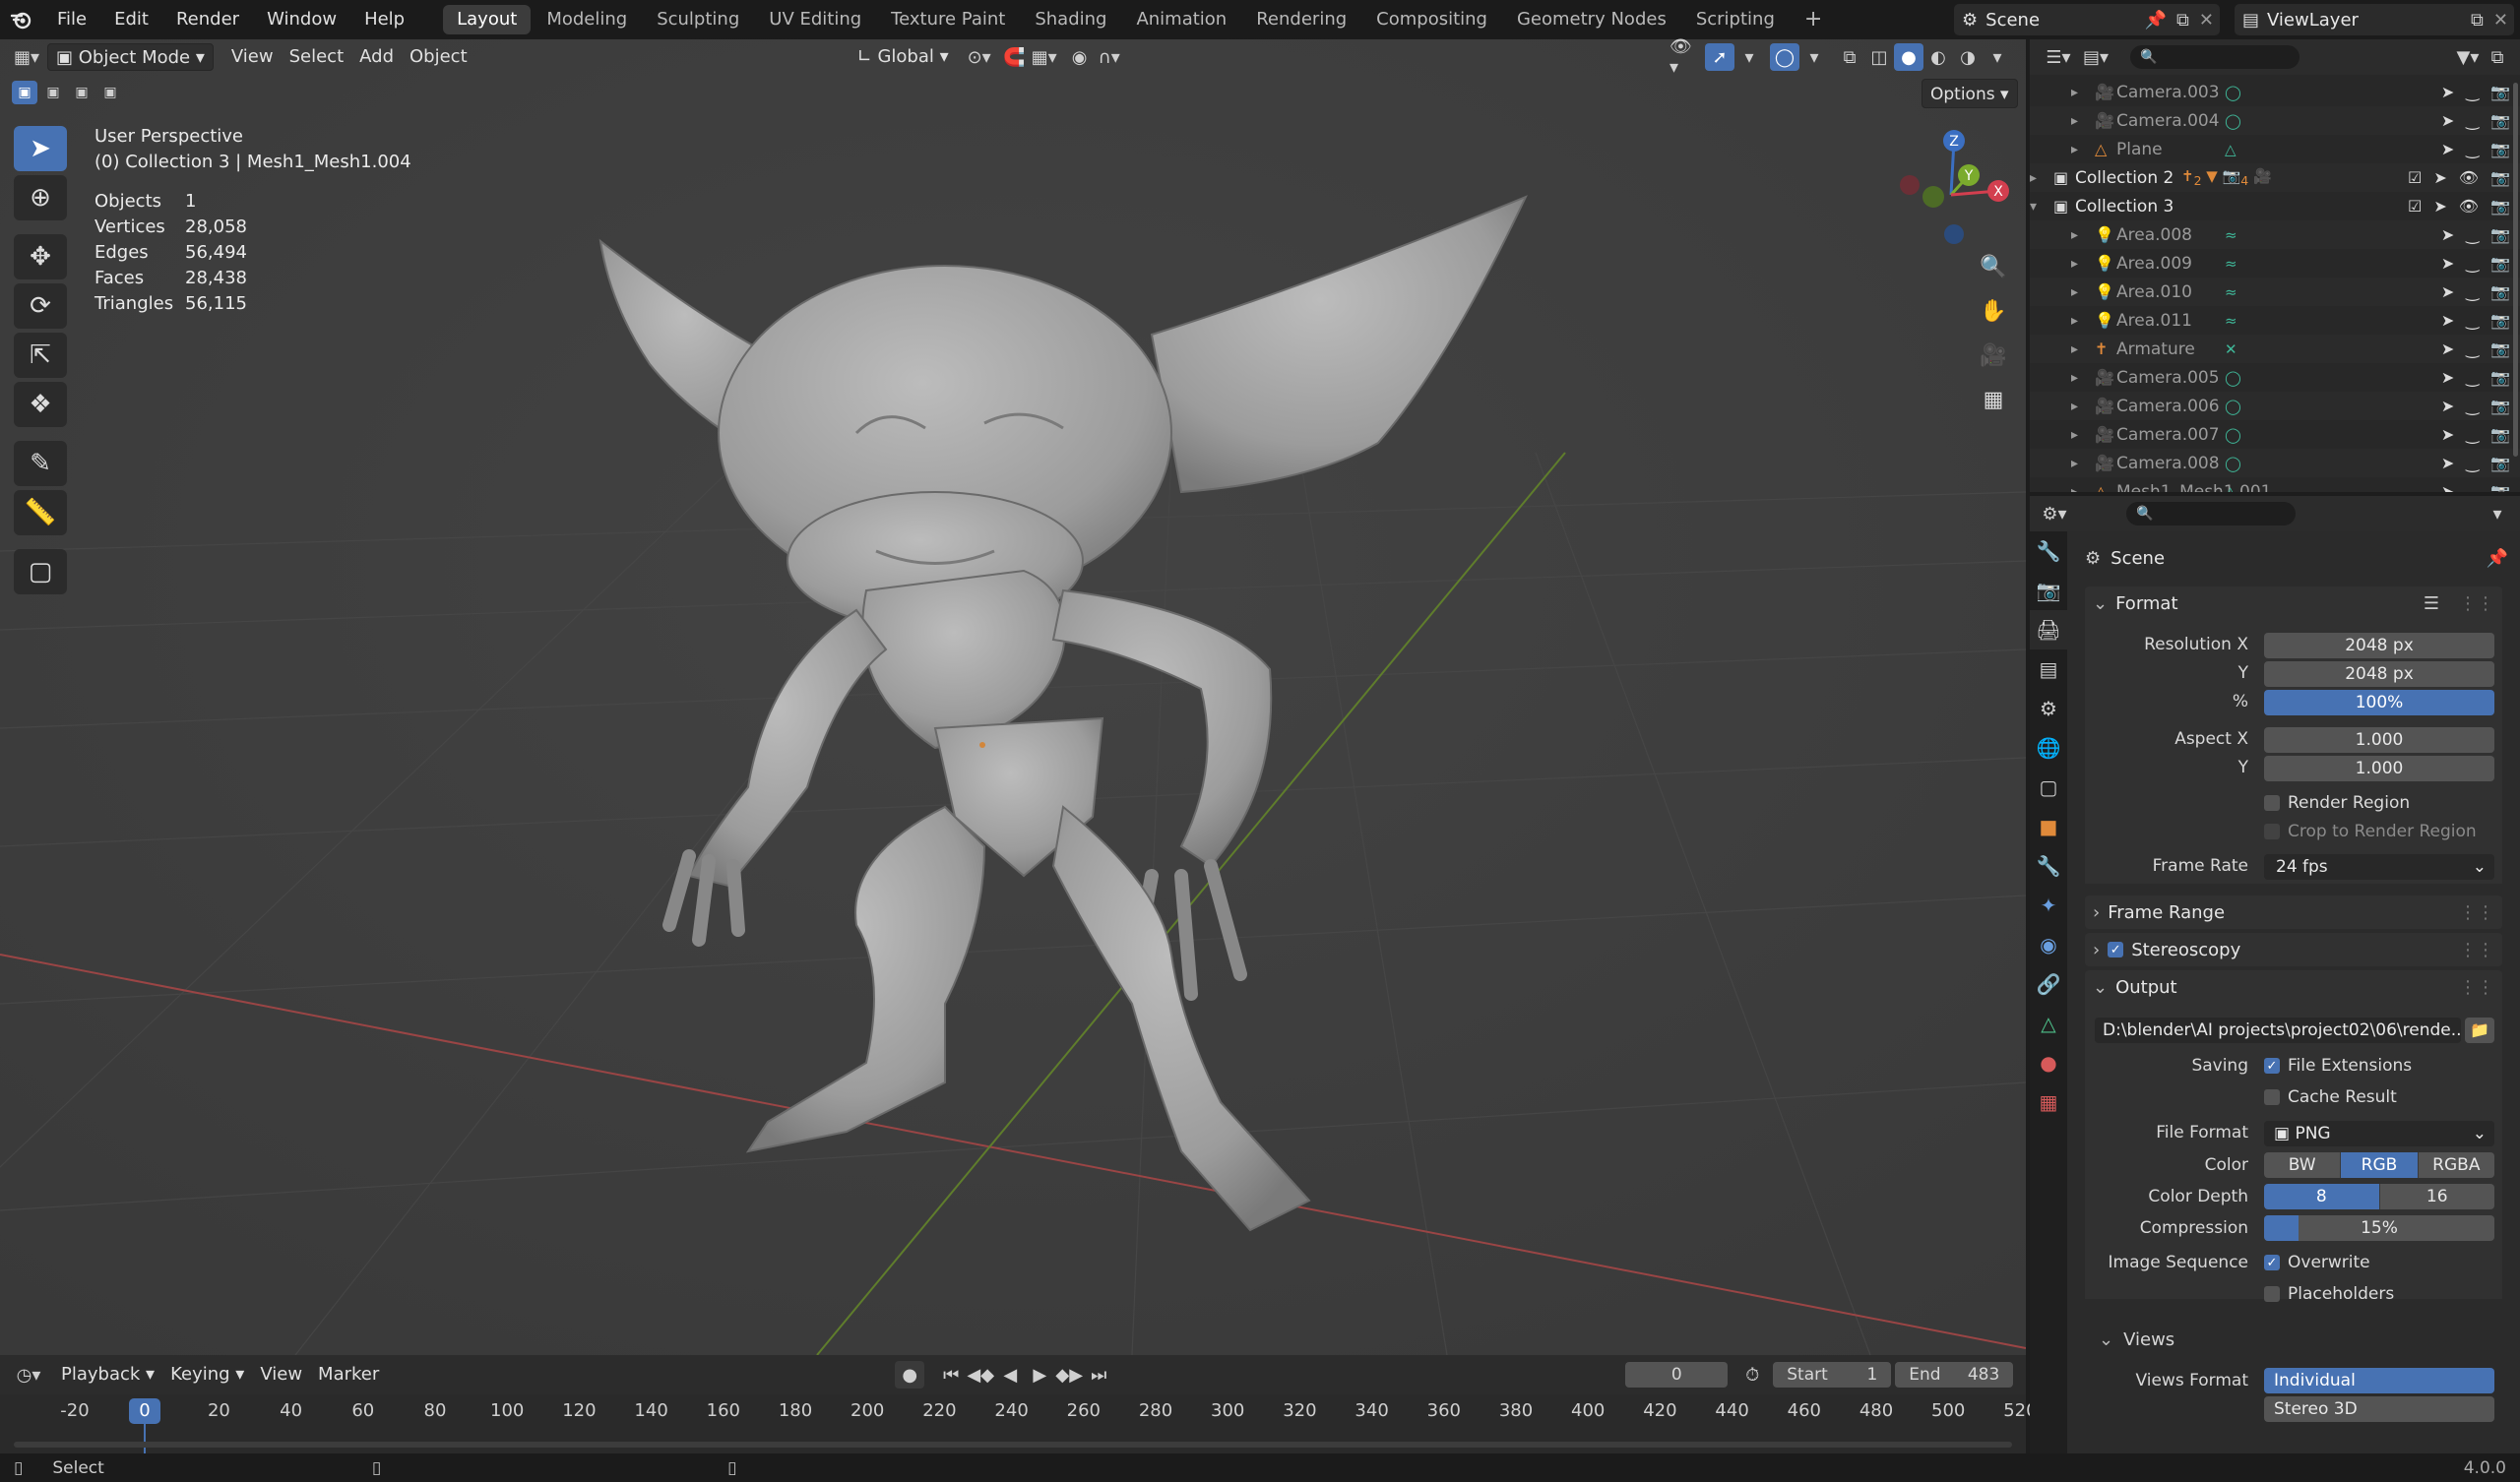  Describe the element at coordinates (1431, 19) in the screenshot. I see `workspace-tab-compositing: Compositing` at that location.